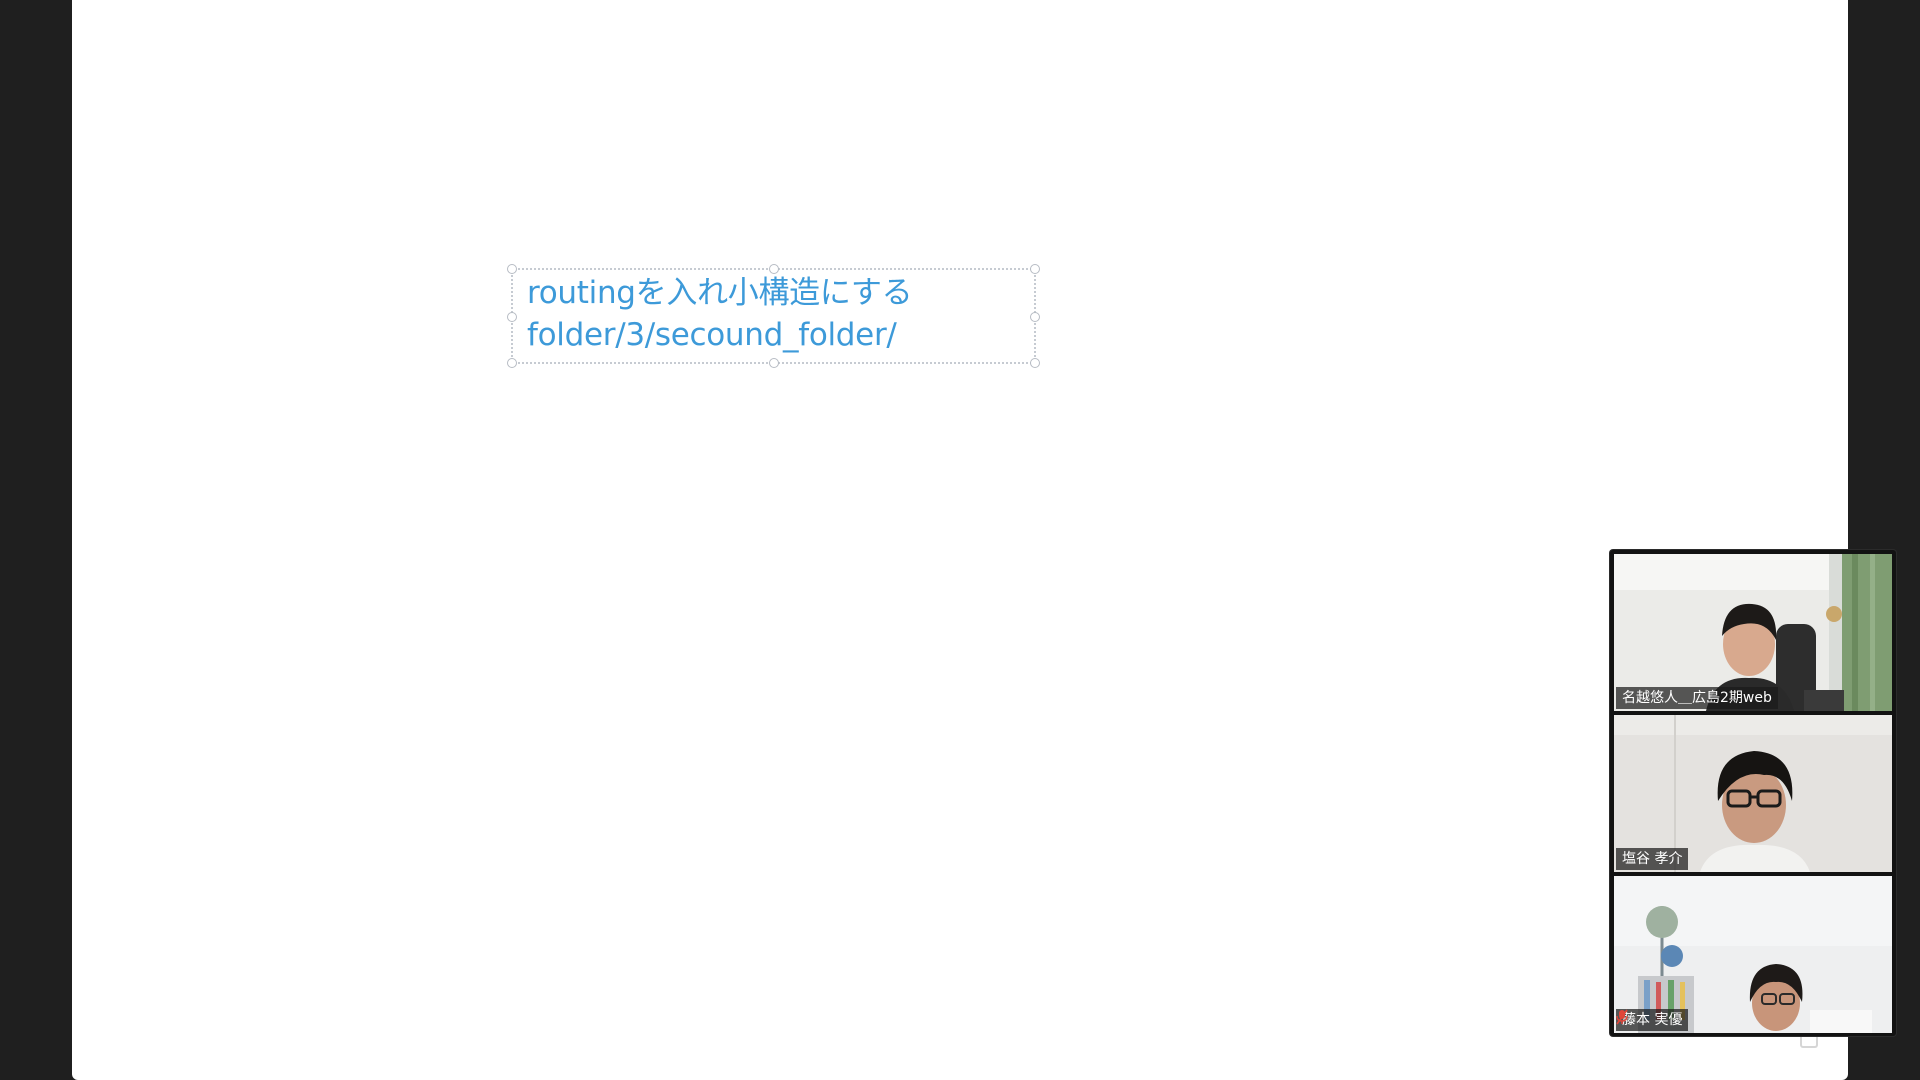 The width and height of the screenshot is (1920, 1080). What do you see at coordinates (1753, 954) in the screenshot?
I see `participant-tile: 藤本 実優` at bounding box center [1753, 954].